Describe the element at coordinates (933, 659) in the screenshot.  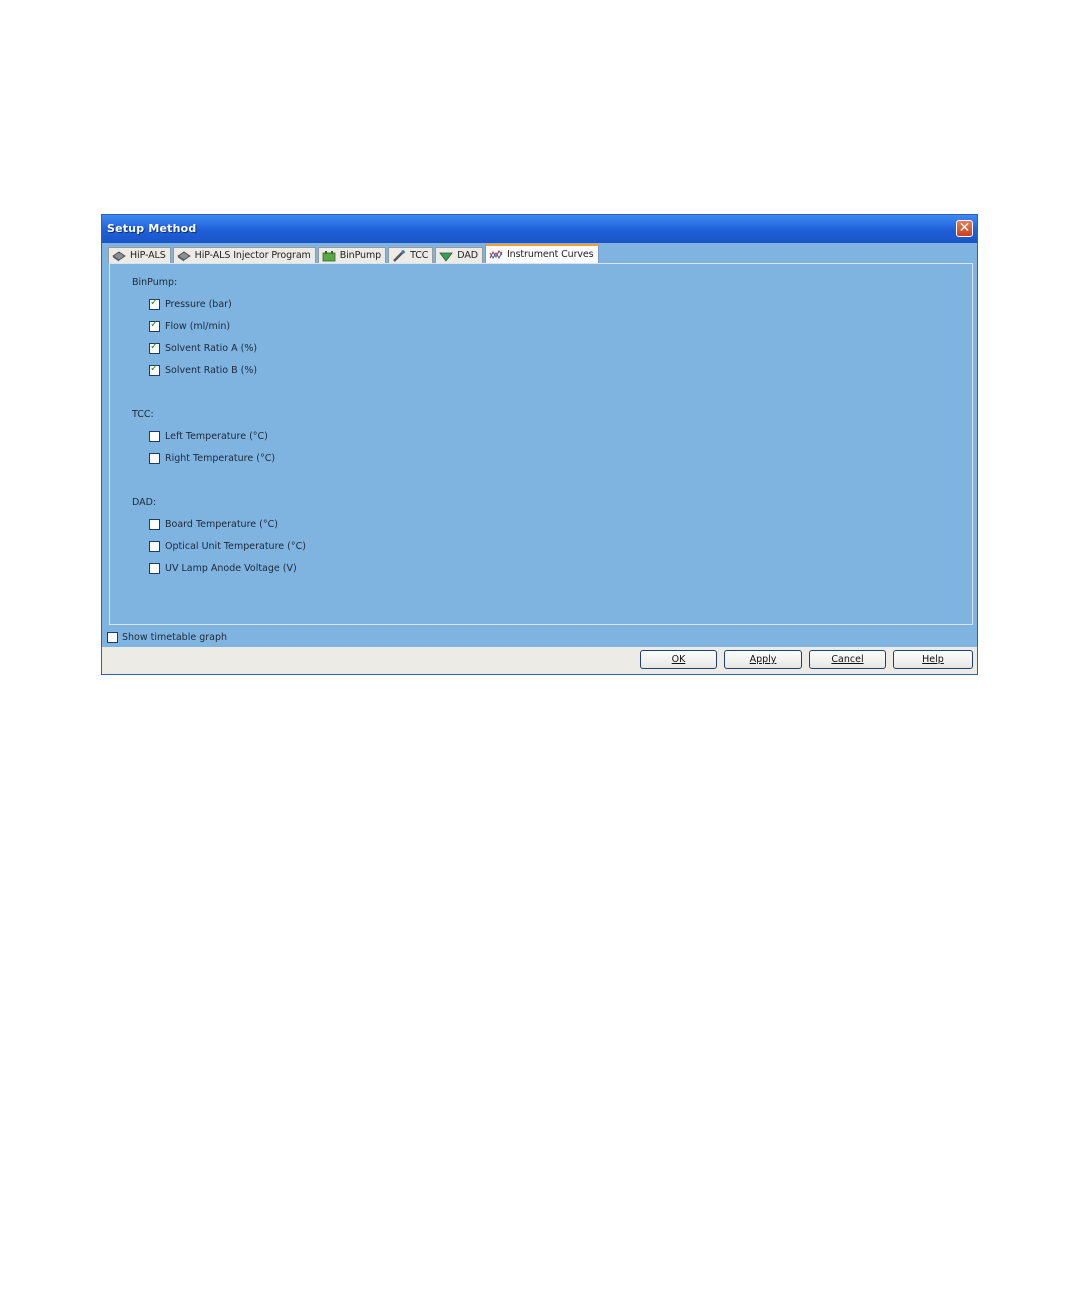
I see `help-button: Help` at that location.